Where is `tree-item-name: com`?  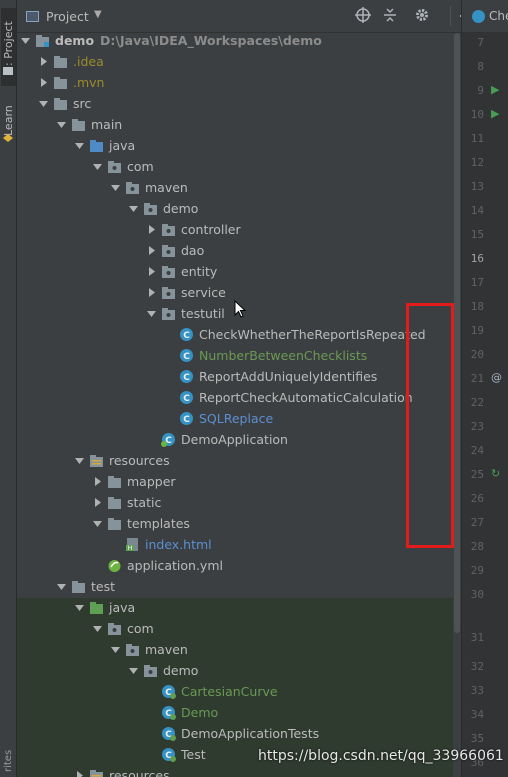 tree-item-name: com is located at coordinates (140, 166).